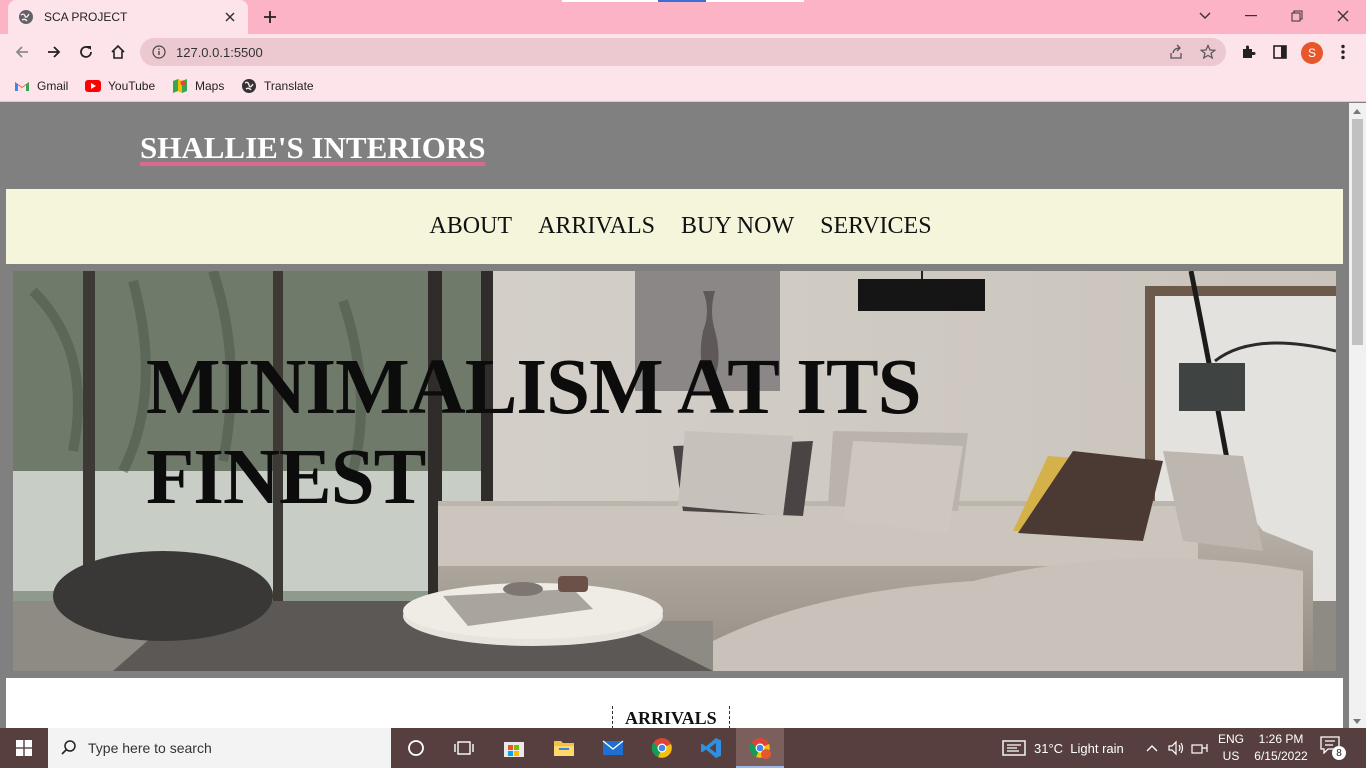 The width and height of the screenshot is (1366, 768). I want to click on share-icon, so click(1176, 52).